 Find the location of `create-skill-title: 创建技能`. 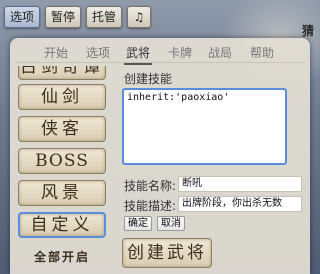

create-skill-title: 创建技能 is located at coordinates (148, 79).